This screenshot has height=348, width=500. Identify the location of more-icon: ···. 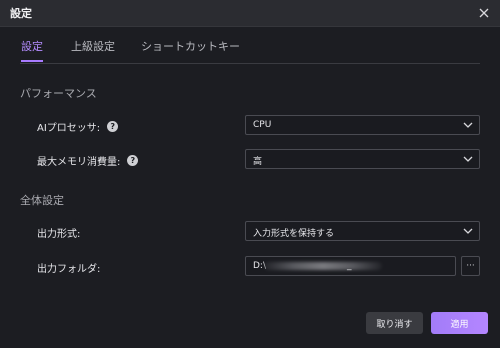
(470, 266).